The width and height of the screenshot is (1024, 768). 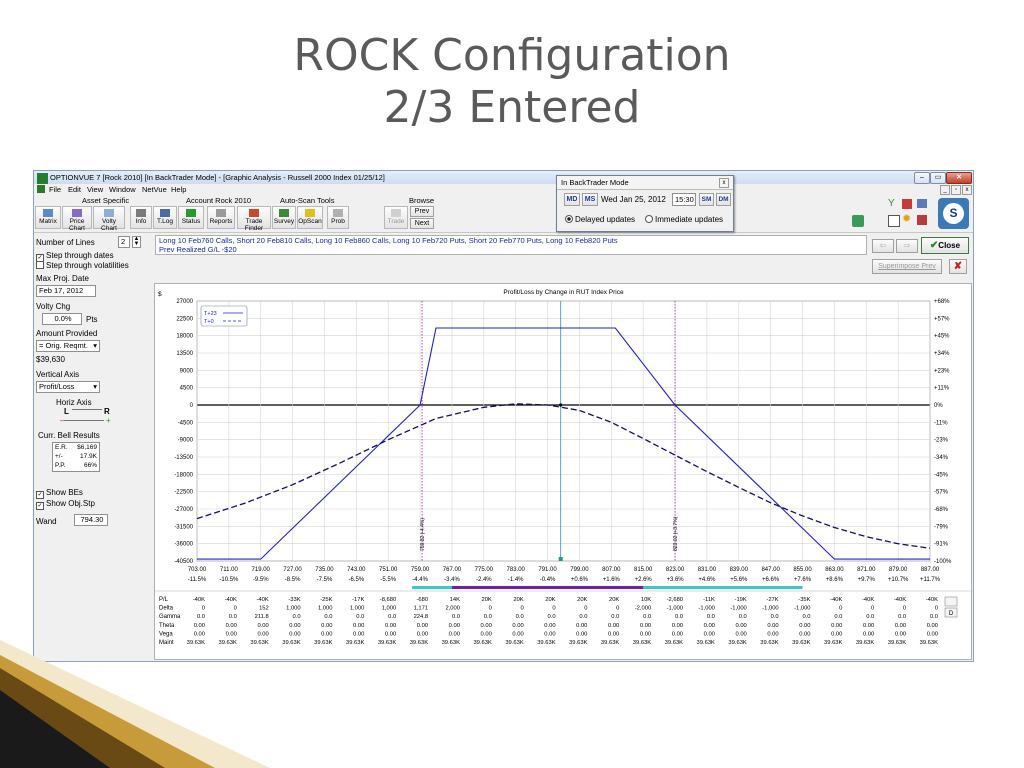 I want to click on backtrader-close-button: x, so click(x=724, y=183).